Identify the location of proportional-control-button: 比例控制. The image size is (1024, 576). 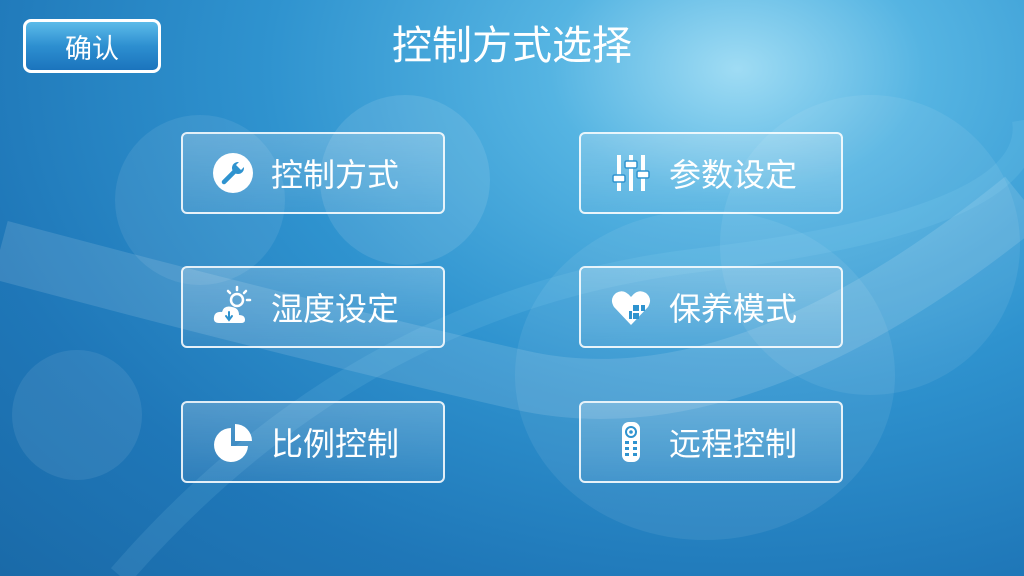
(313, 442).